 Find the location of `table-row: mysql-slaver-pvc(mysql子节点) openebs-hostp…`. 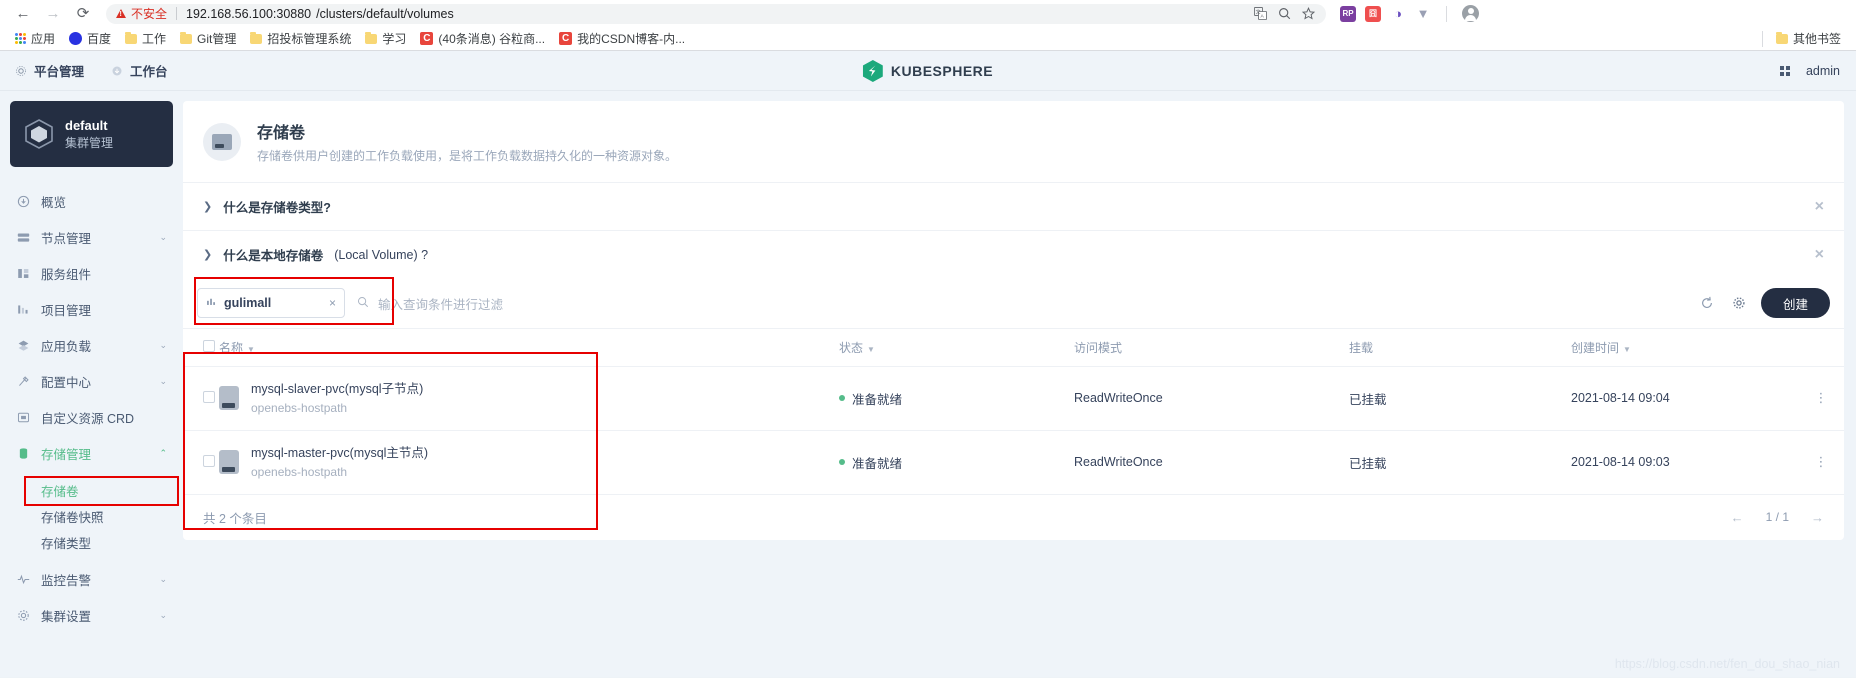

table-row: mysql-slaver-pvc(mysql子节点) openebs-hostp… is located at coordinates (1013, 398).